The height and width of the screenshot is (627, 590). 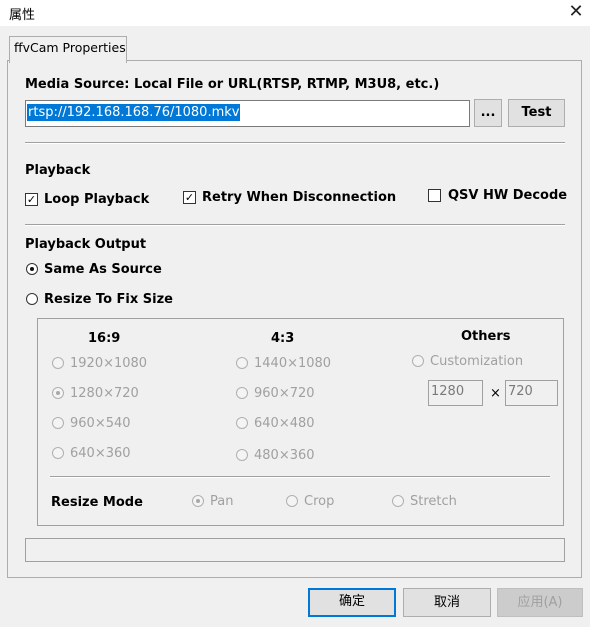 I want to click on col-4-3-heading: 4:3, so click(x=283, y=338).